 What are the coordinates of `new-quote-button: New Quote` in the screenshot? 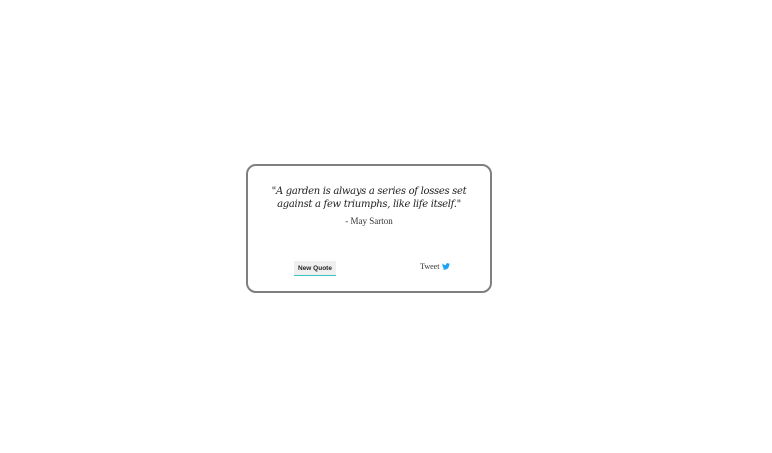 It's located at (315, 268).